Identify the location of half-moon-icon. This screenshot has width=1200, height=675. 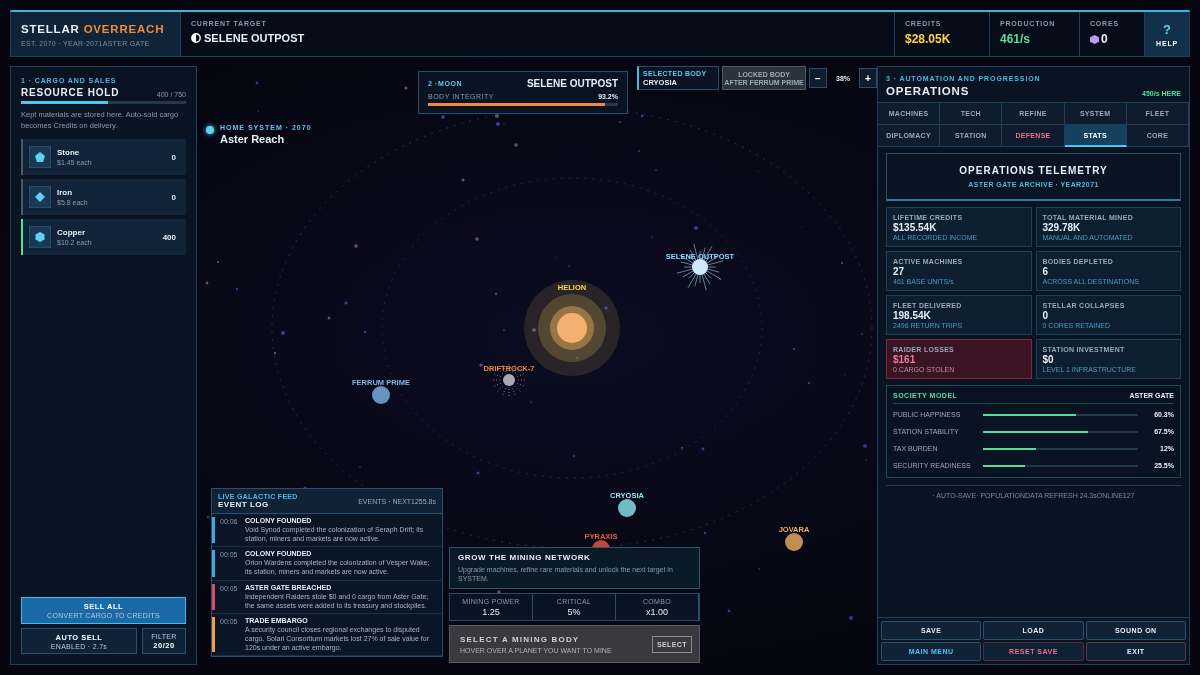
(196, 38).